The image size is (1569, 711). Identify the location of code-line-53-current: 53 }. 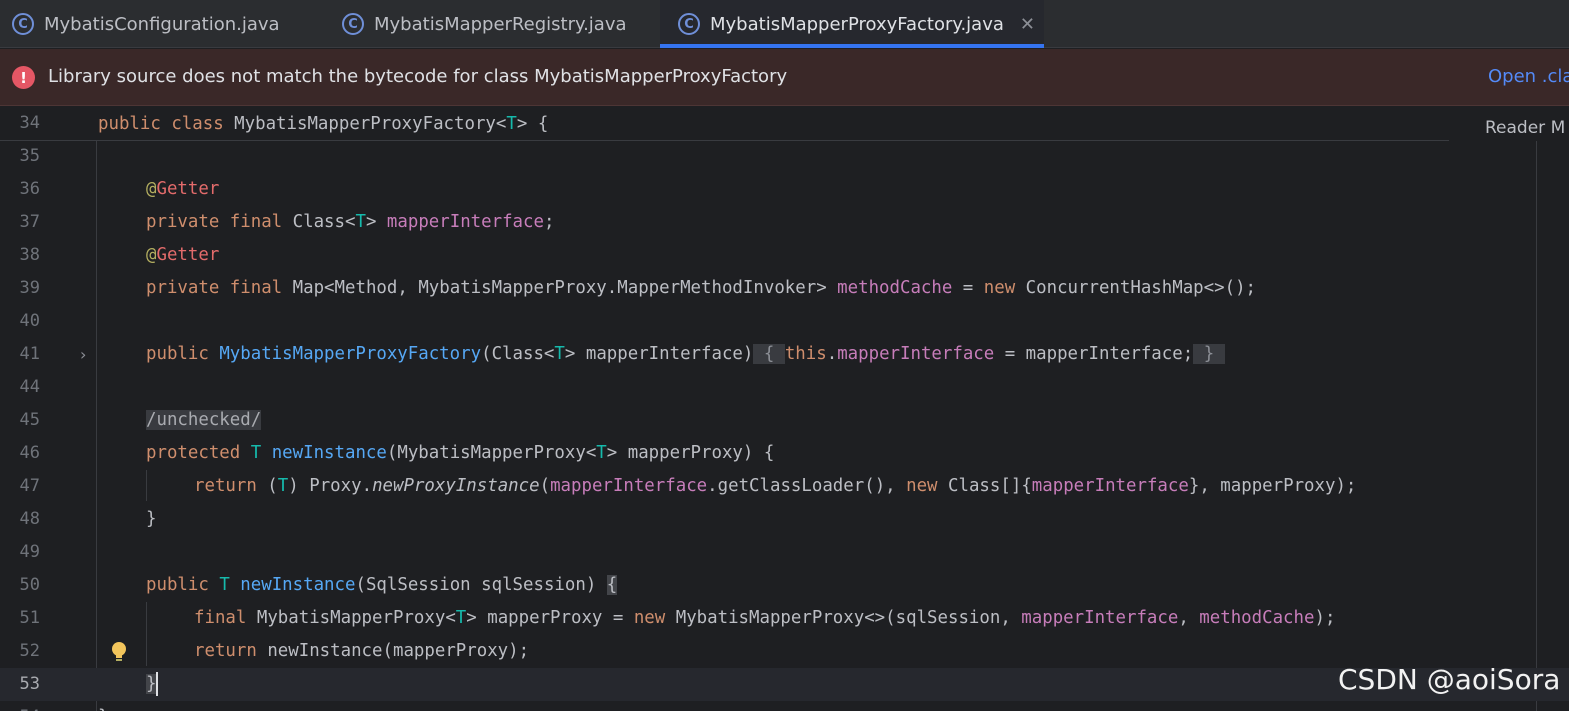
(784, 684).